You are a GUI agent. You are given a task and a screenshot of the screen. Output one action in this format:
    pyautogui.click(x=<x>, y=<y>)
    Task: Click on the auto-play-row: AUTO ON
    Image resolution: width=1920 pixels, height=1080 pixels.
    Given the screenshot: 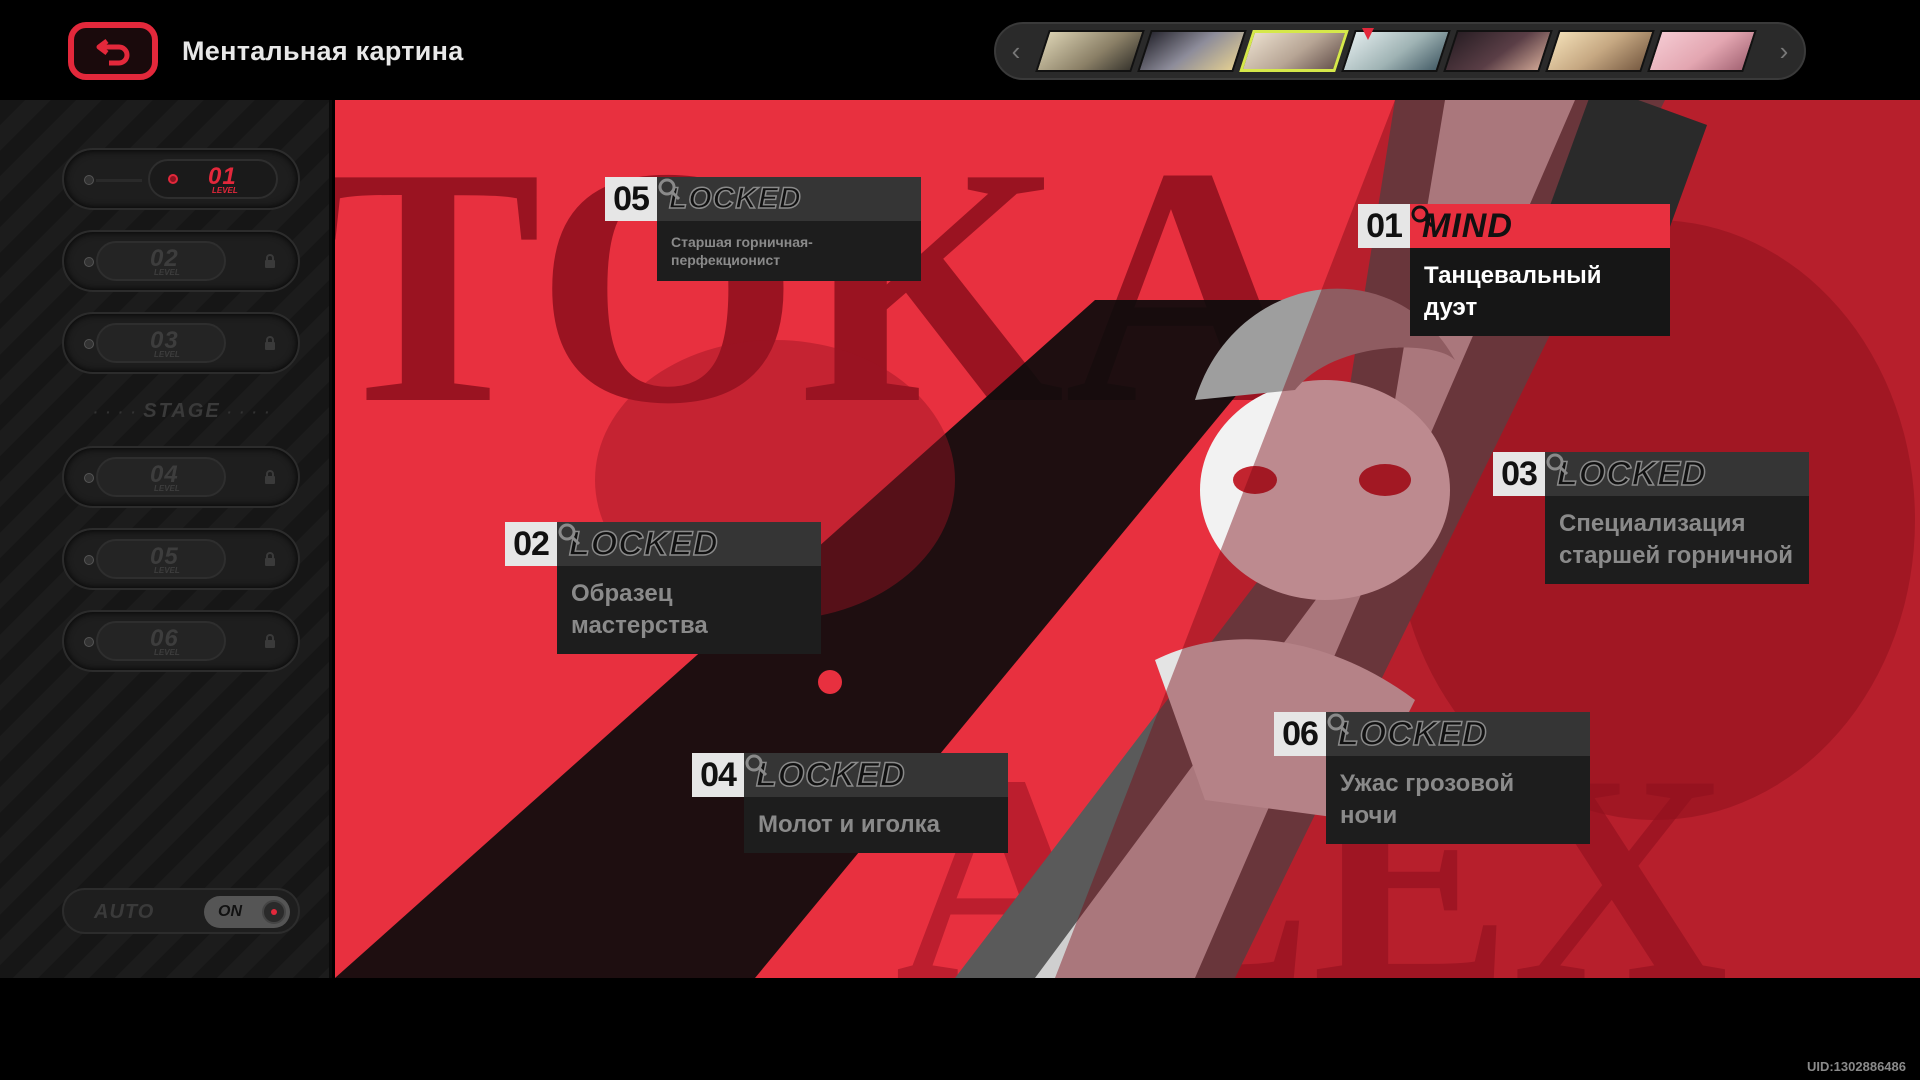 What is the action you would take?
    pyautogui.click(x=181, y=911)
    